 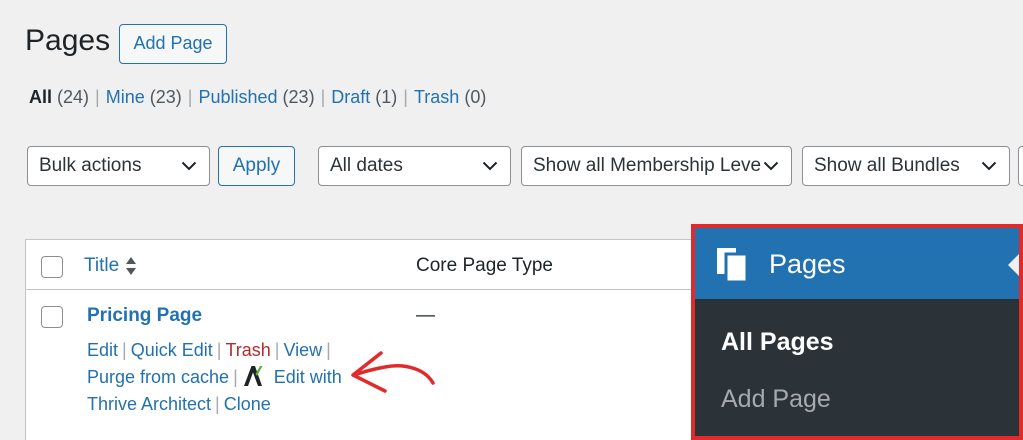 I want to click on filter-mine: Mine, so click(x=125, y=97).